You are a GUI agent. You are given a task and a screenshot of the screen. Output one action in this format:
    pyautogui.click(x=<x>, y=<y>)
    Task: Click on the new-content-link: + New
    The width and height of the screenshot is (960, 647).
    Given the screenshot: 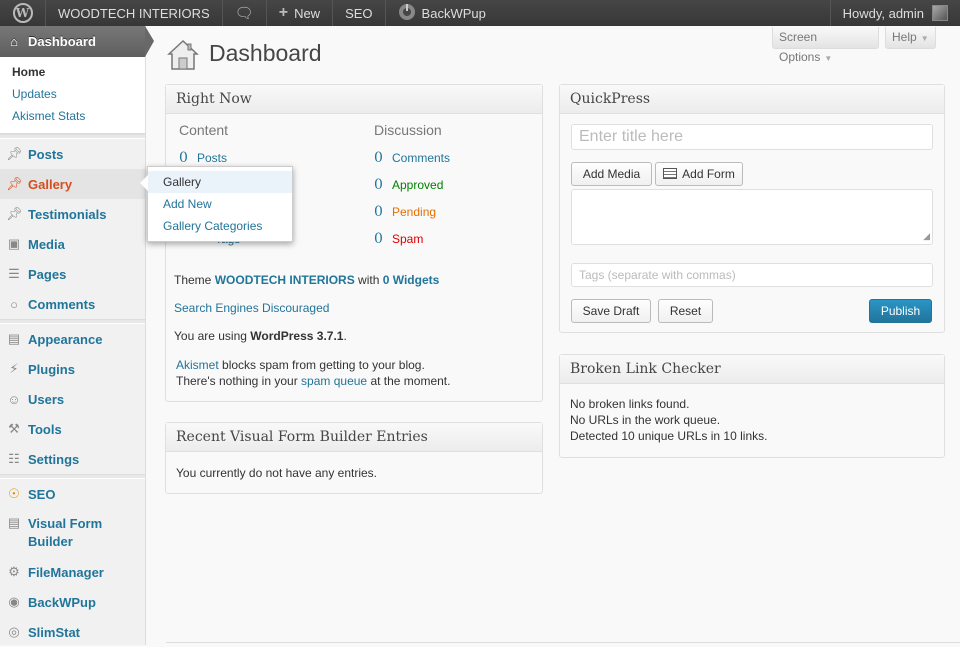 What is the action you would take?
    pyautogui.click(x=300, y=13)
    